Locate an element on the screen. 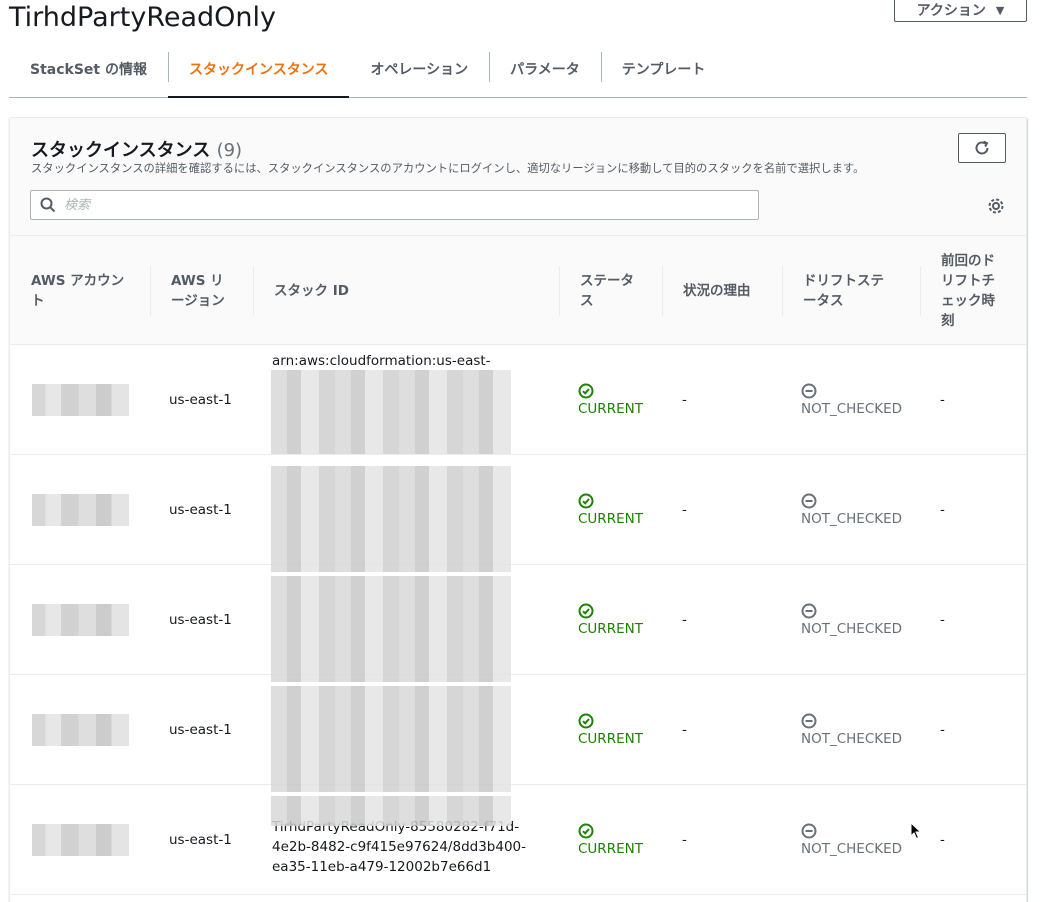 Image resolution: width=1045 pixels, height=902 pixels. search-field is located at coordinates (394, 205).